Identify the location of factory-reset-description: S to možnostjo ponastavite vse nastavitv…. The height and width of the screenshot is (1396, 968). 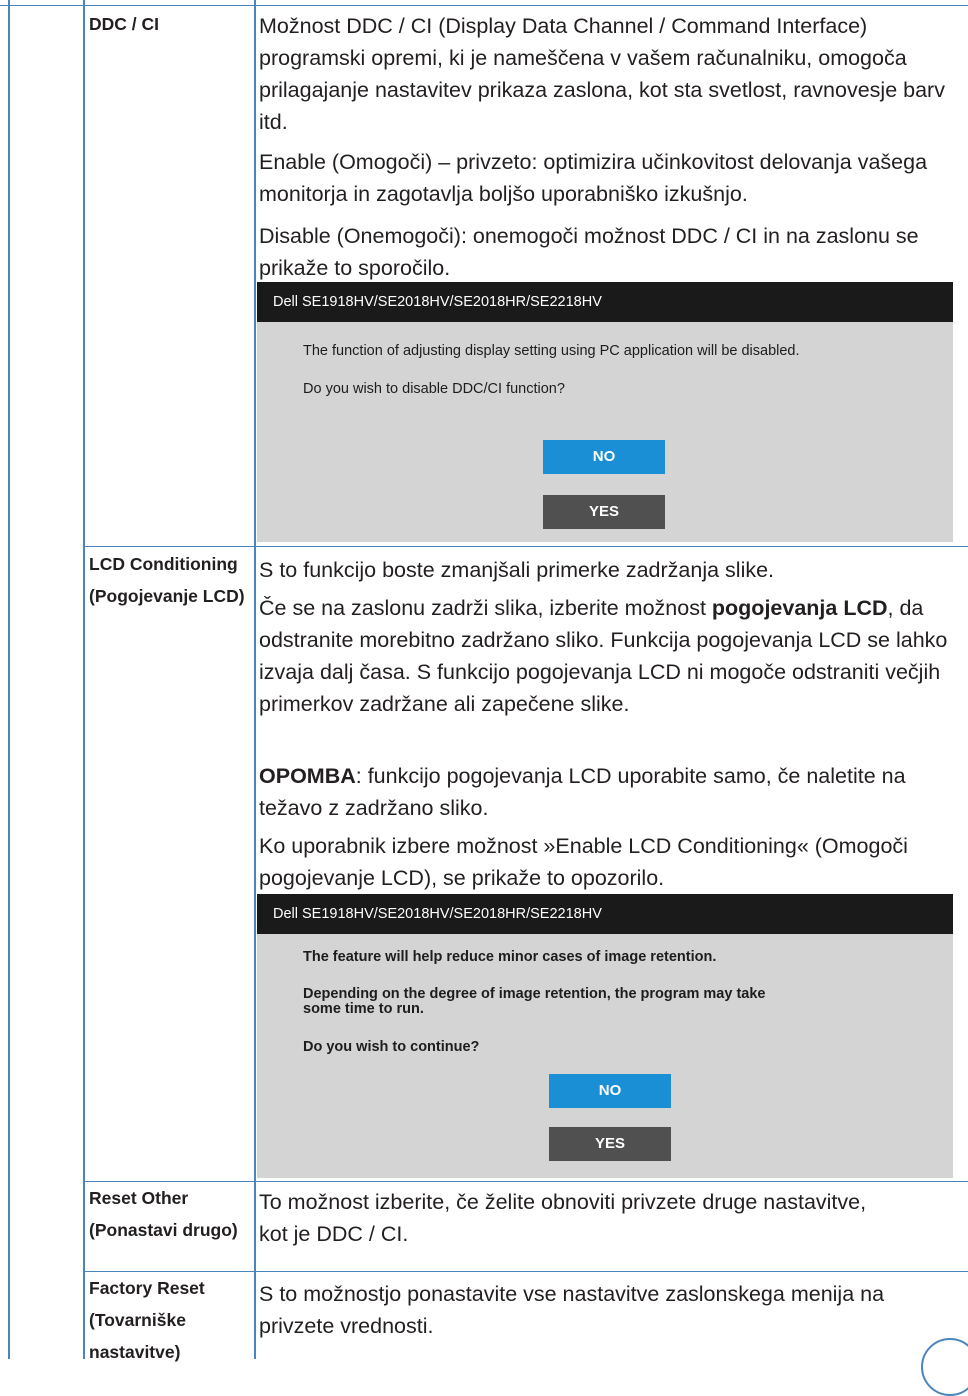
(572, 1310).